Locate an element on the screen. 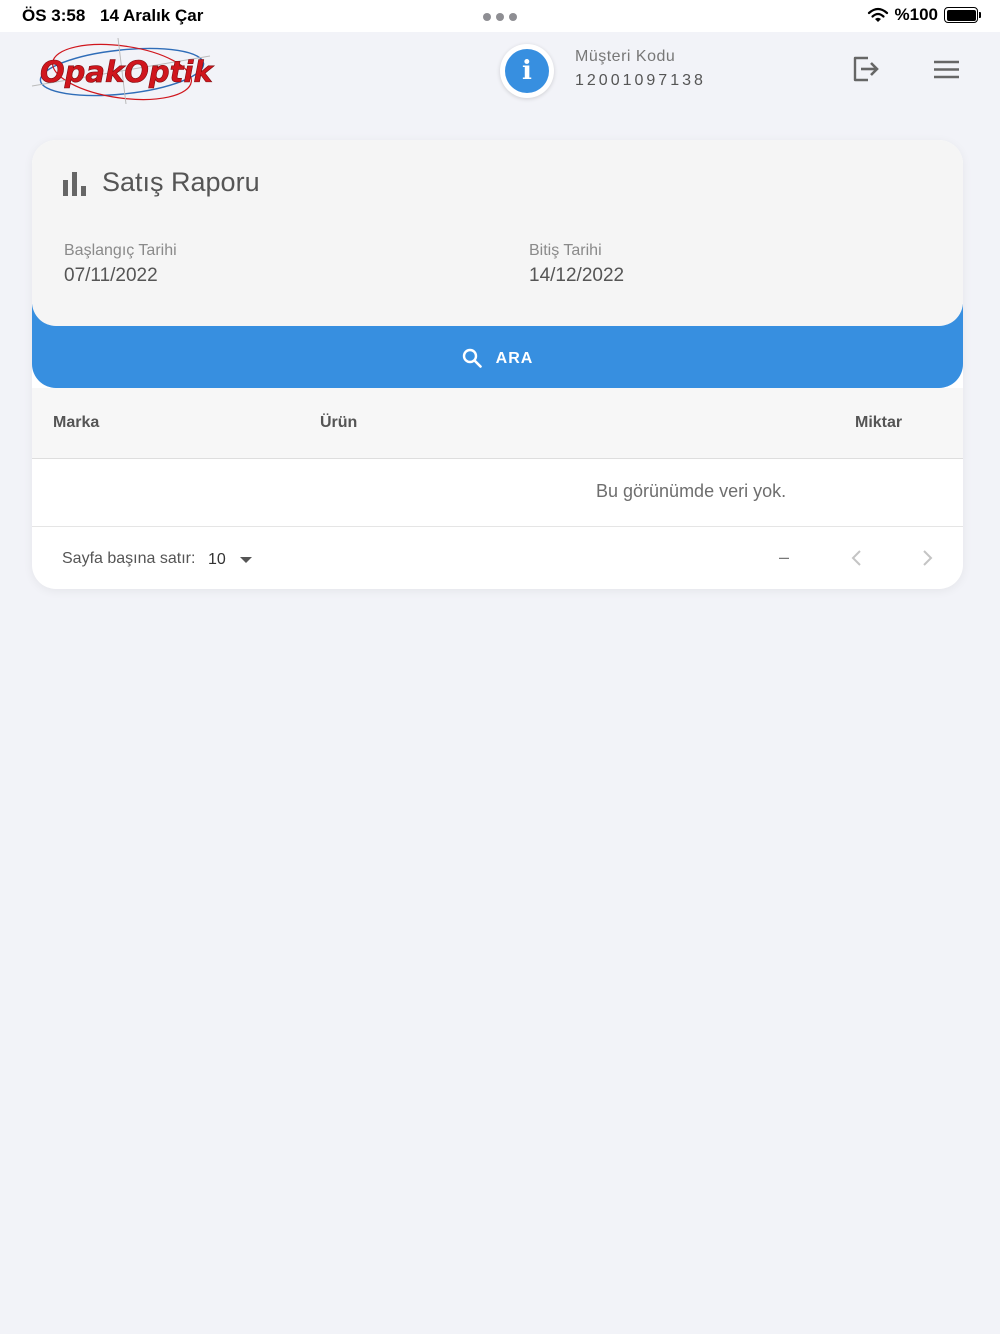  rows-per-page-select: 10 is located at coordinates (217, 560).